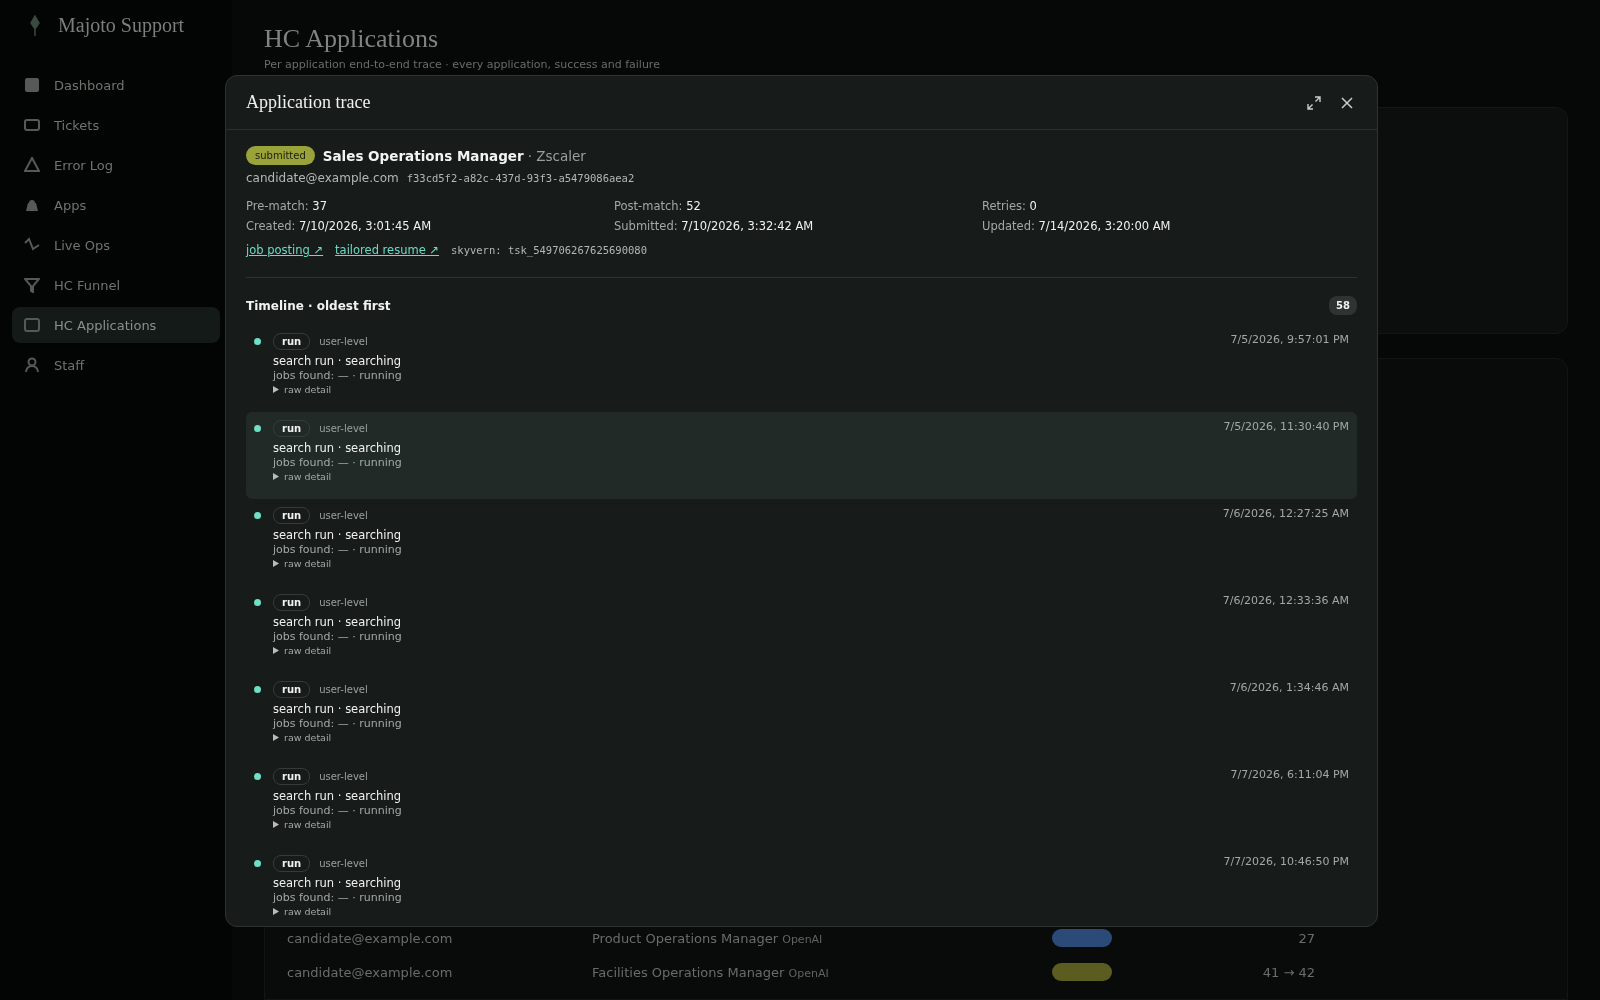 The height and width of the screenshot is (1000, 1600). Describe the element at coordinates (1169, 206) in the screenshot. I see `meta-field: Retries: 0` at that location.